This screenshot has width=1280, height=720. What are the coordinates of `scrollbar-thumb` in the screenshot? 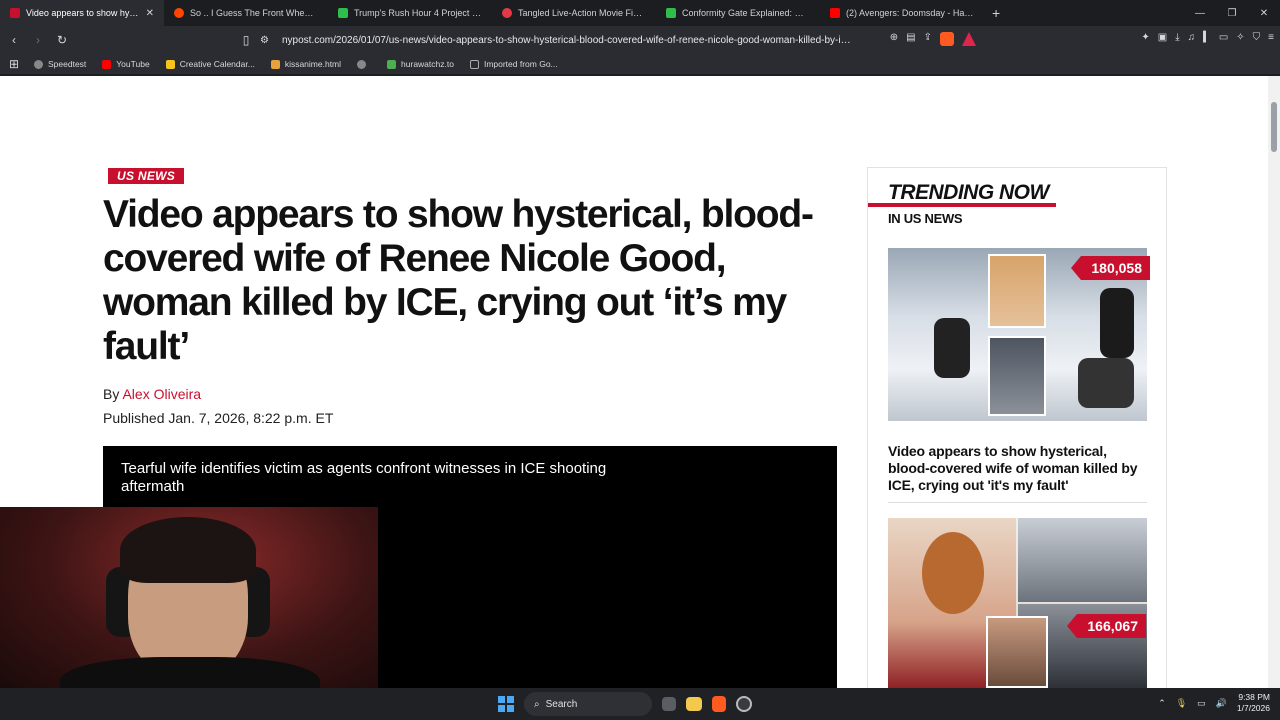 It's located at (1274, 127).